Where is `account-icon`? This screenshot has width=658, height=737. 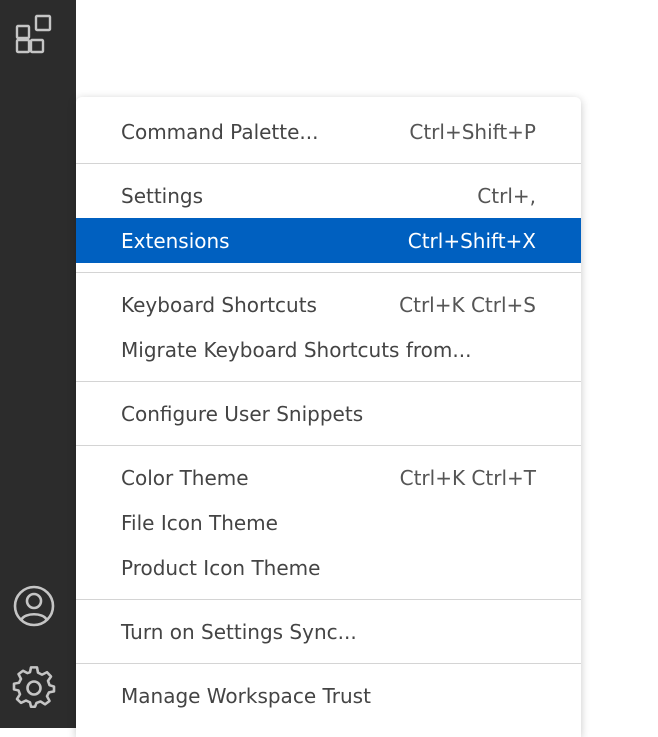
account-icon is located at coordinates (34, 606).